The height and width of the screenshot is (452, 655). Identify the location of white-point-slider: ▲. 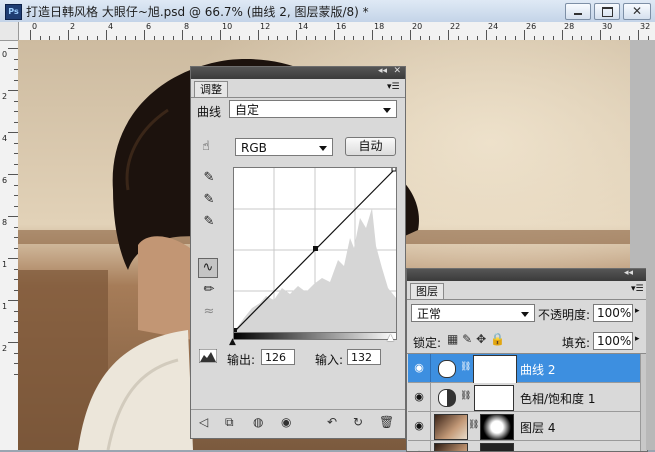
(390, 338).